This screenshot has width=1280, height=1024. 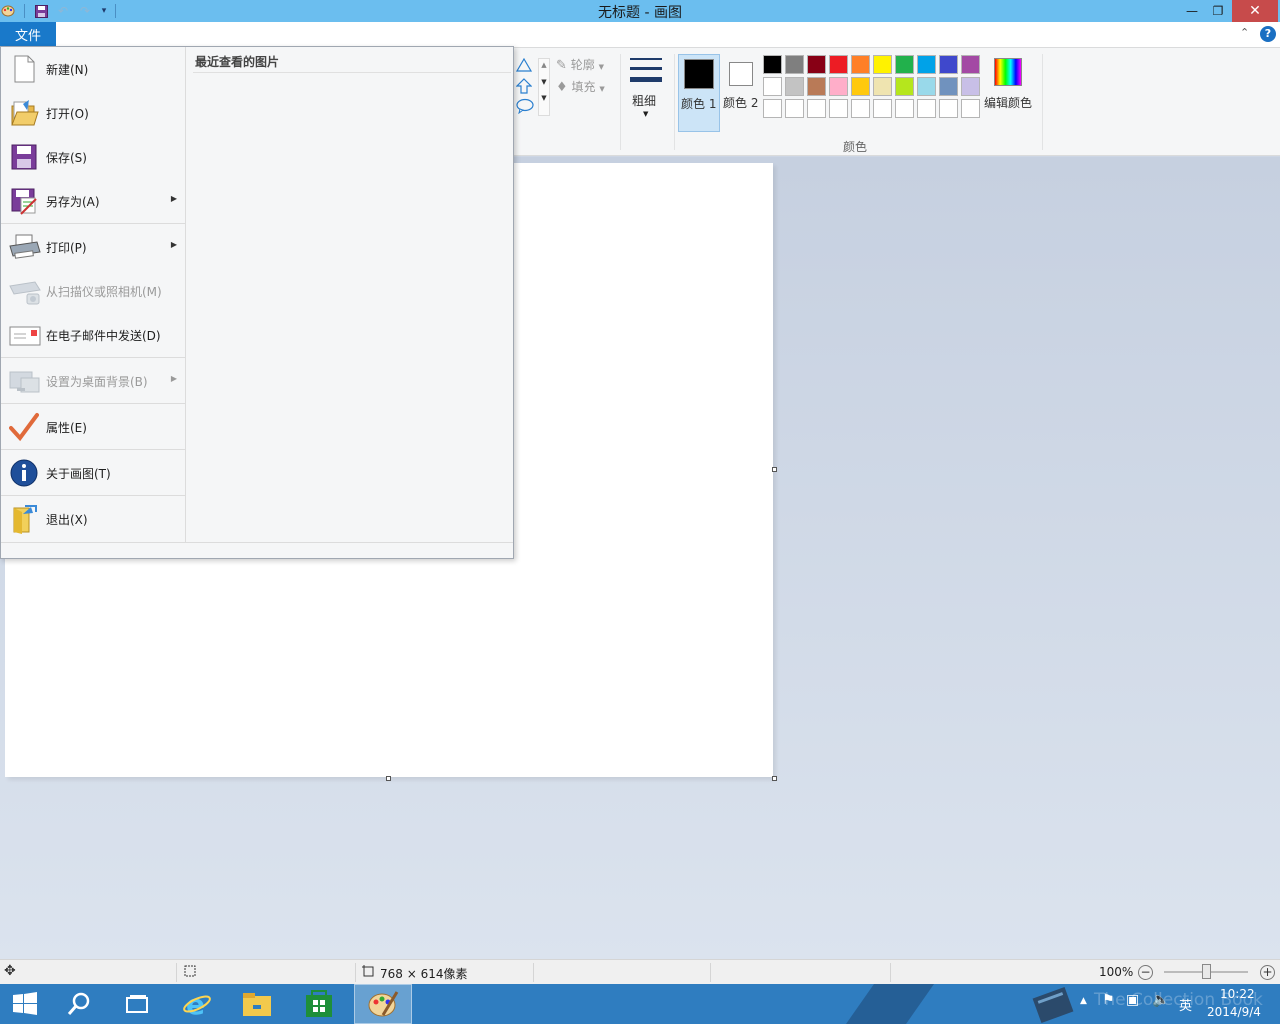 I want to click on line-thick-icon, so click(x=646, y=79).